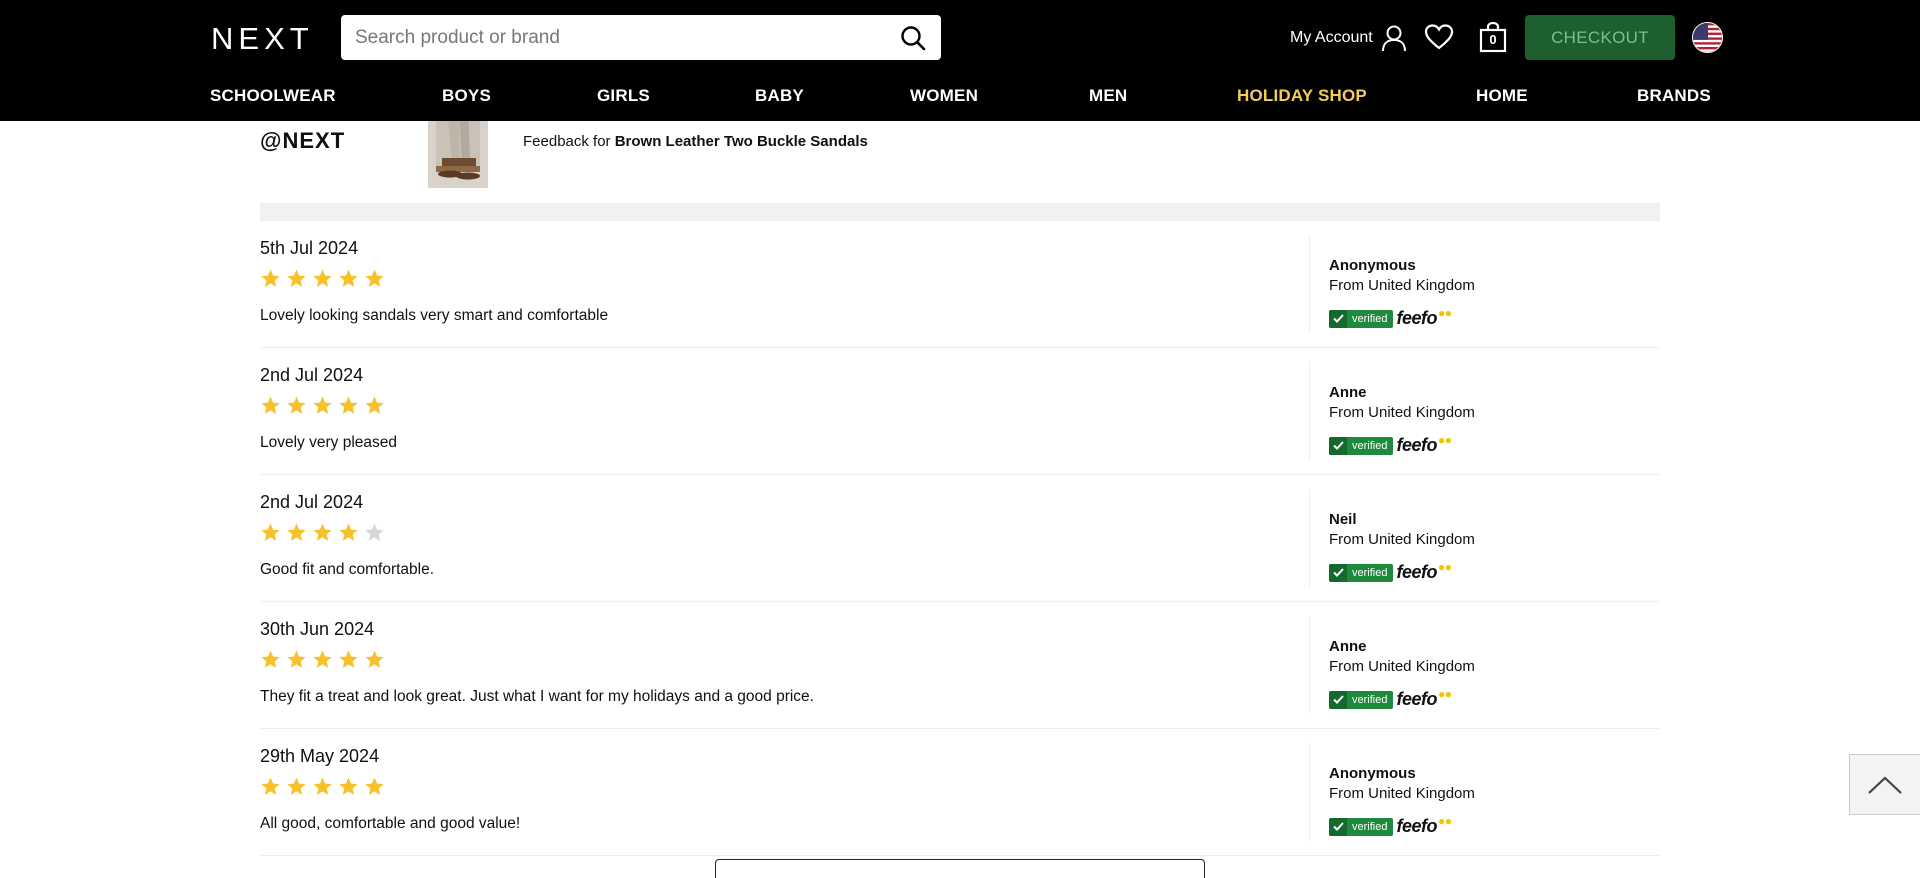 The height and width of the screenshot is (878, 1920). Describe the element at coordinates (623, 96) in the screenshot. I see `nav-girls: GIRLS` at that location.